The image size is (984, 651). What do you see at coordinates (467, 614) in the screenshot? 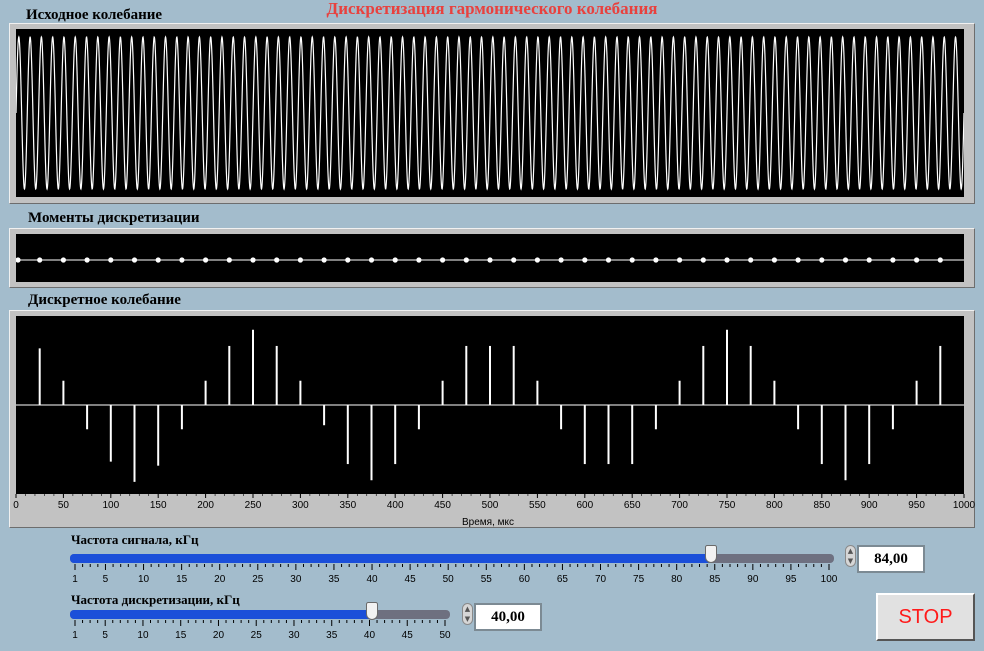
I see `sample-freq-spin-buttons: ▲ ▼` at bounding box center [467, 614].